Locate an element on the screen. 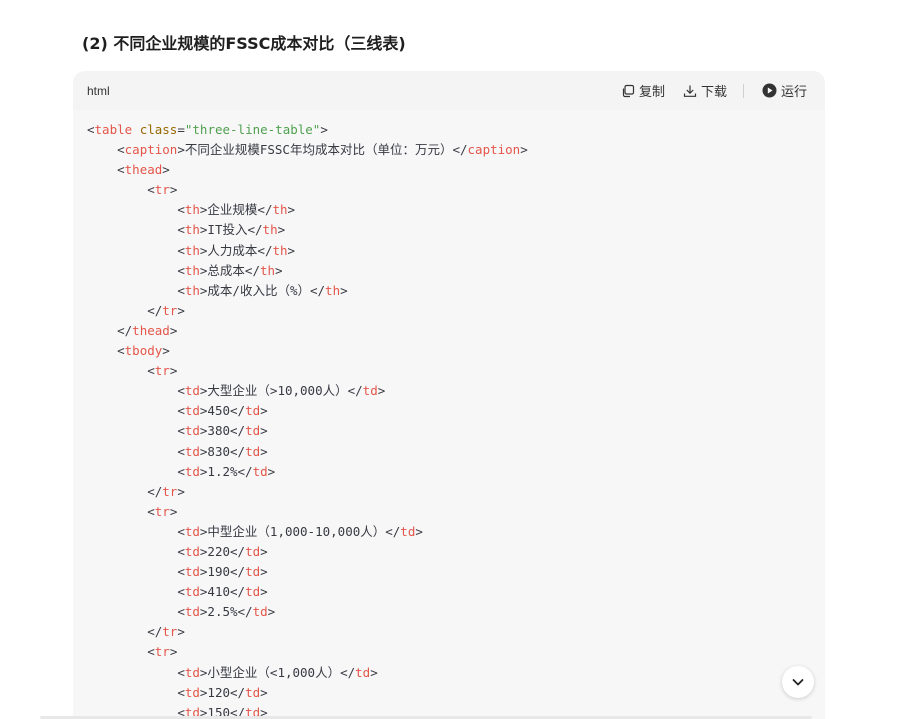 The image size is (899, 719). code-token: >中型企业（1,000-10,000人）</ is located at coordinates (300, 531).